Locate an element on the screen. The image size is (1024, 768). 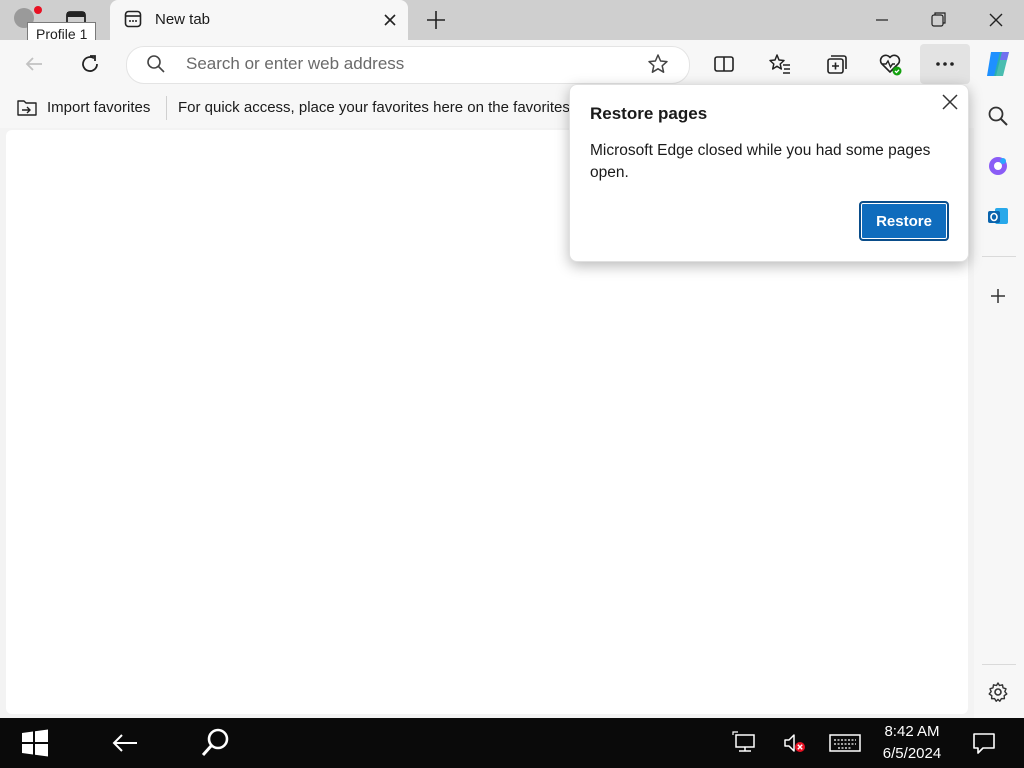
volume-muted-icon is located at coordinates (795, 743).